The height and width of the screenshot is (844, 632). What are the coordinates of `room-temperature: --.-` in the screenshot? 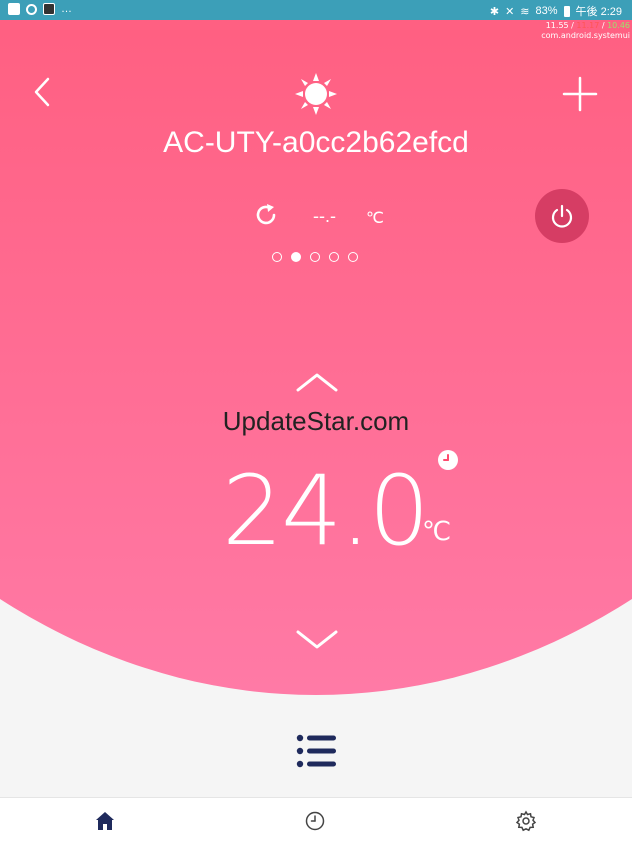 It's located at (324, 216).